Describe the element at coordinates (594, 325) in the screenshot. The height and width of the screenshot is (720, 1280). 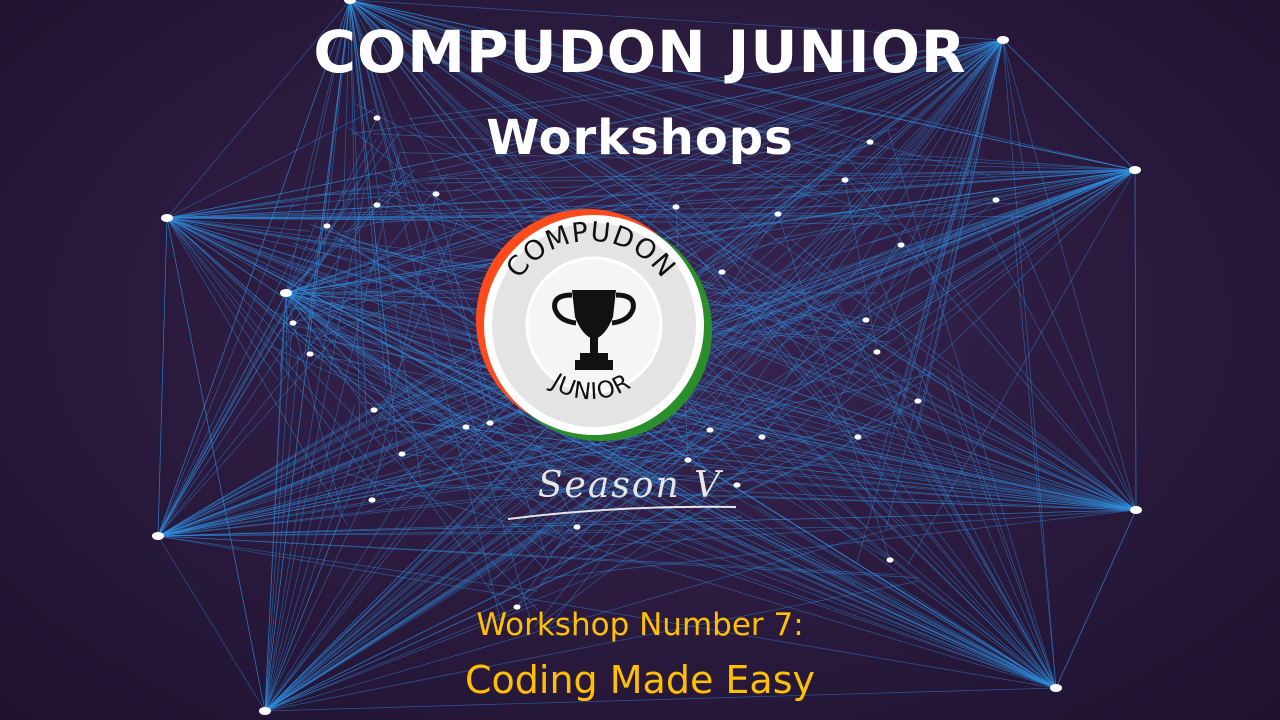
I see `compudon-junior-logo: COMPUDON JUNIOR` at that location.